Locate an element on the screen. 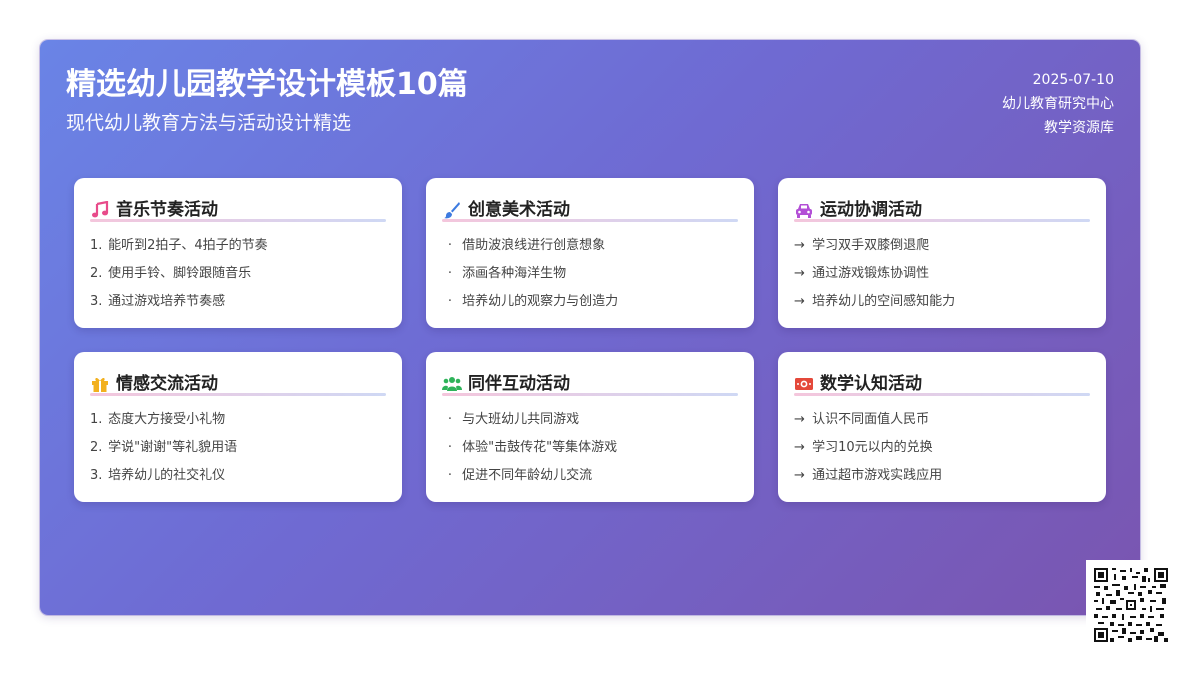  card-item-list: → 学习双手双膝倒退爬 → 通过游戏锻炼协调性 → 培养幼儿的空间感知能力 is located at coordinates (944, 274).